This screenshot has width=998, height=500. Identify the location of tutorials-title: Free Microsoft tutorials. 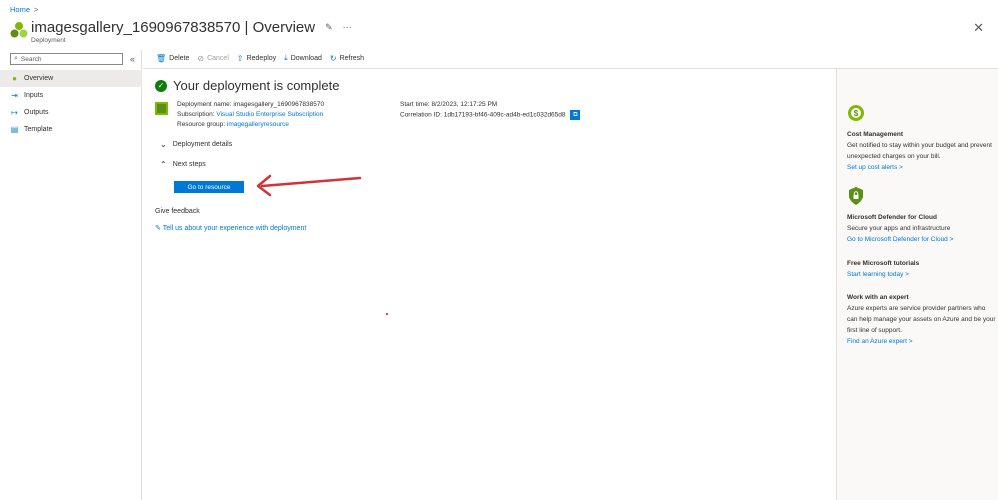
(883, 263).